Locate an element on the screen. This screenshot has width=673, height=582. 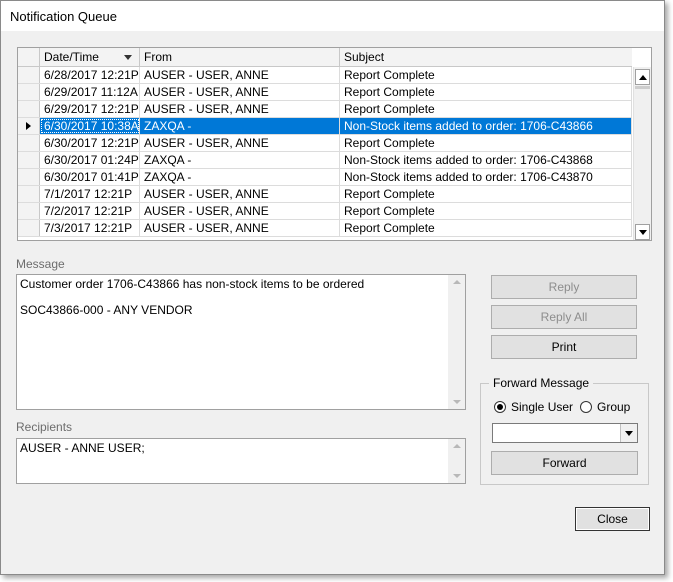
scroll-thumb is located at coordinates (642, 87).